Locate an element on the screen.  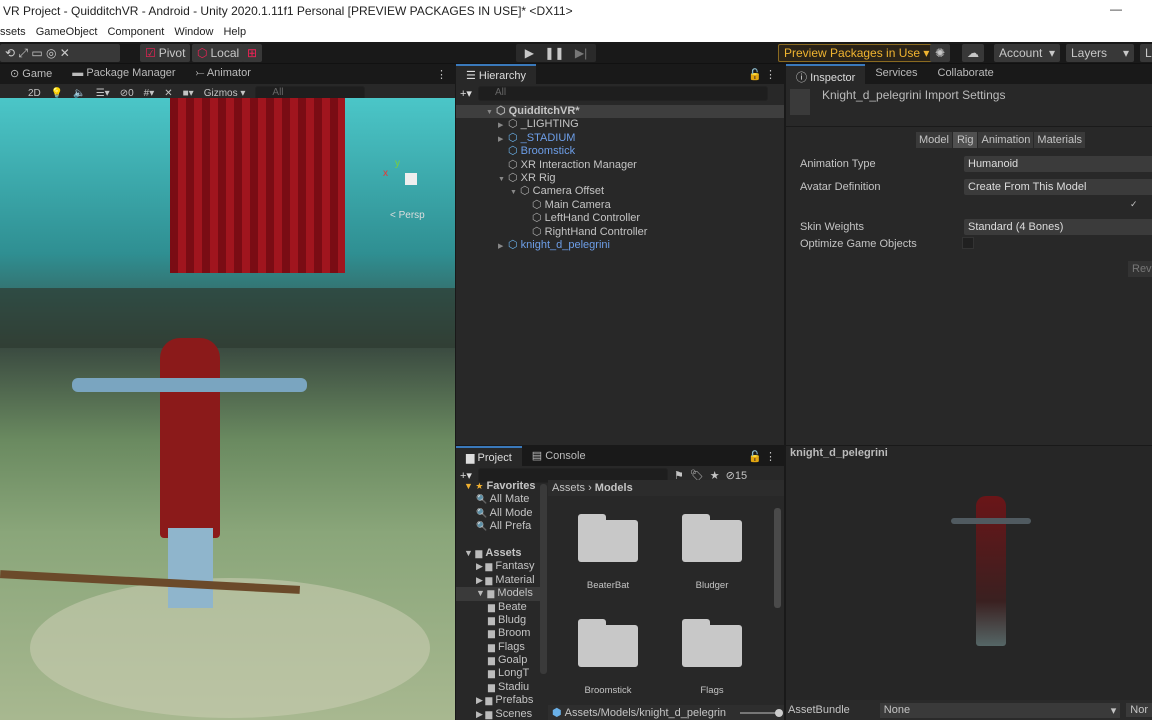
hierarchy-item: ▶ ⬡ _LIGHTING is located at coordinates (620, 124).